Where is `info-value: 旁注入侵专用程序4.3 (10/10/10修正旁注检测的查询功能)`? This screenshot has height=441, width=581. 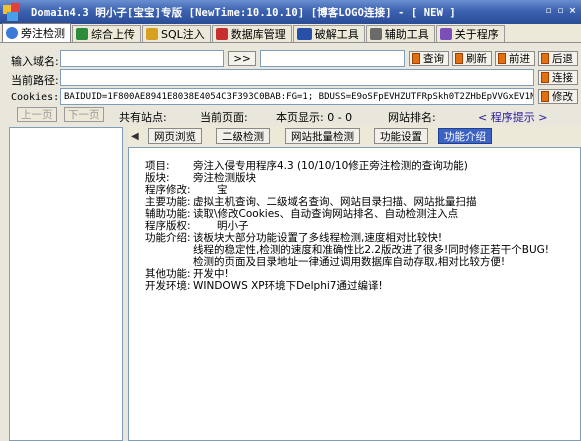
info-value: 旁注入侵专用程序4.3 (10/10/10修正旁注检测的查询功能) is located at coordinates (330, 166).